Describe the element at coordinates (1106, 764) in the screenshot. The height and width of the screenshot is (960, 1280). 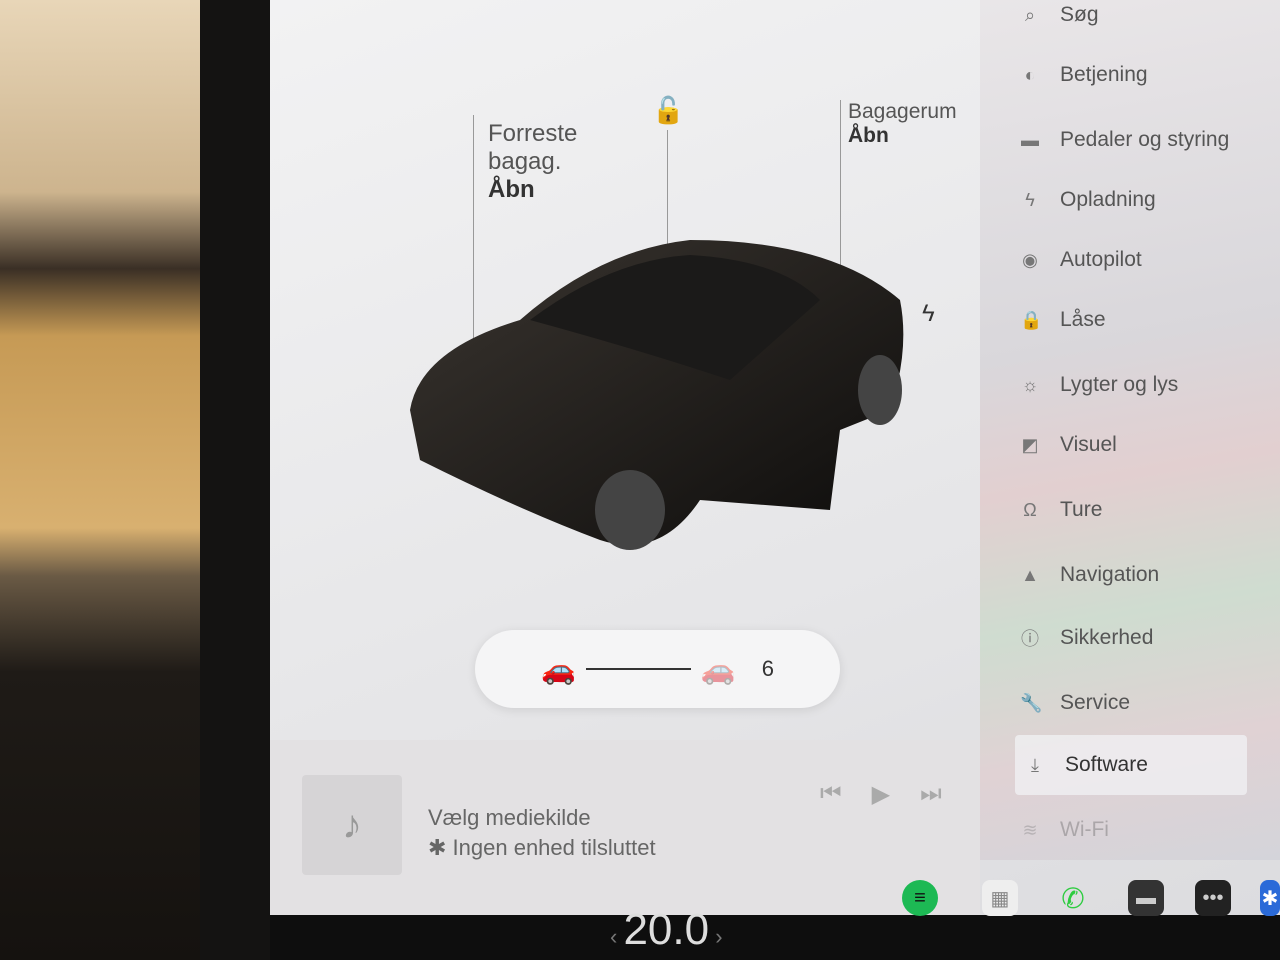
I see `sidebar-item-label: Software` at that location.